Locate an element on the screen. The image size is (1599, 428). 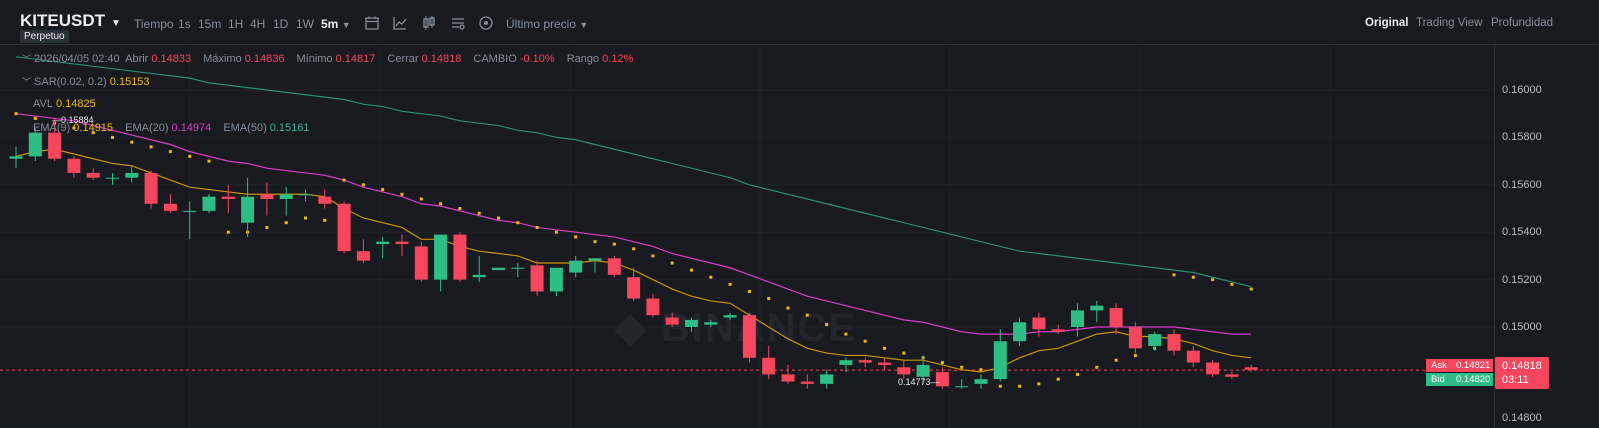
open-label: Abrir is located at coordinates (137, 59).